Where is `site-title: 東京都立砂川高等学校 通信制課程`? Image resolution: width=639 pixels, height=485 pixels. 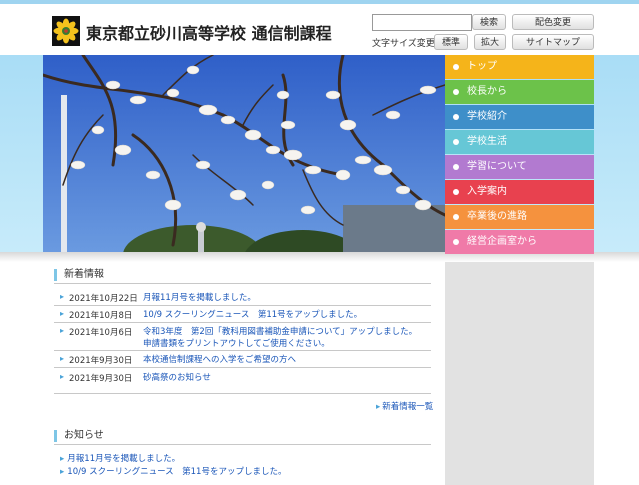
site-title: 東京都立砂川高等学校 通信制課程 is located at coordinates (209, 32).